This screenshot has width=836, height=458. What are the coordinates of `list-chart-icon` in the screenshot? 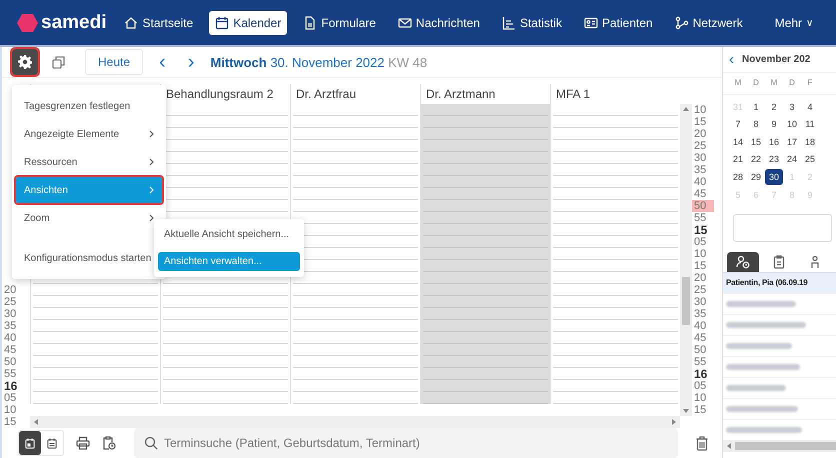 It's located at (509, 23).